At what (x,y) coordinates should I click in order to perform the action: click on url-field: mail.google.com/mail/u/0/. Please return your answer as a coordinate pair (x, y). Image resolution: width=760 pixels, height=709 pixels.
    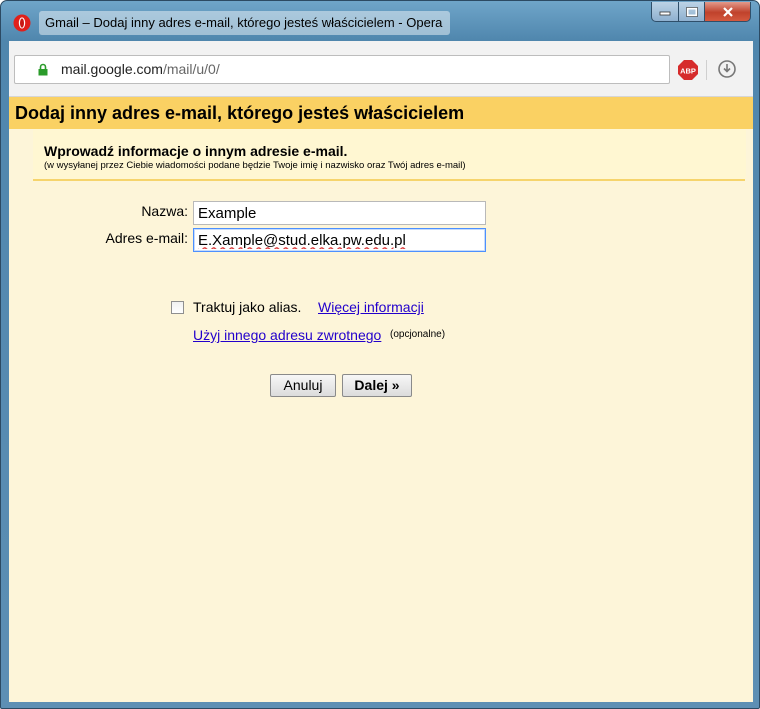
    Looking at the image, I should click on (342, 69).